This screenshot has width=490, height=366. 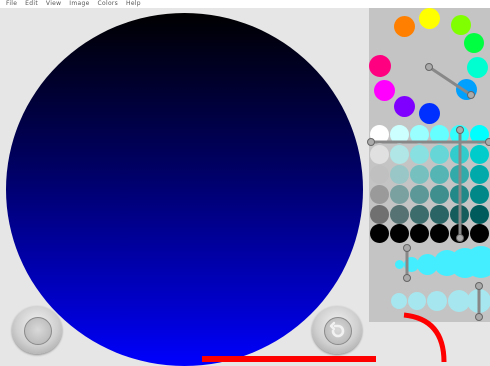 What do you see at coordinates (133, 3) in the screenshot?
I see `menu-help: Help` at bounding box center [133, 3].